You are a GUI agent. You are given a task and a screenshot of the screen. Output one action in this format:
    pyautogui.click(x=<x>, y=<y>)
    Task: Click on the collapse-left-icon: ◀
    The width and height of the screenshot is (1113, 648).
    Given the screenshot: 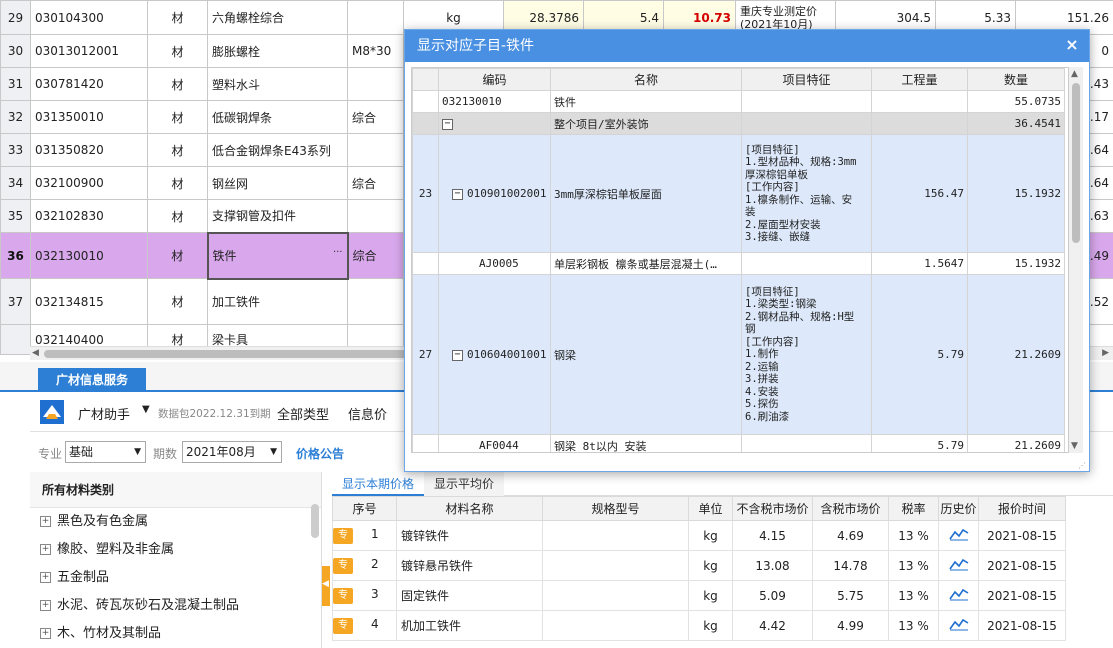 What is the action you would take?
    pyautogui.click(x=325, y=584)
    